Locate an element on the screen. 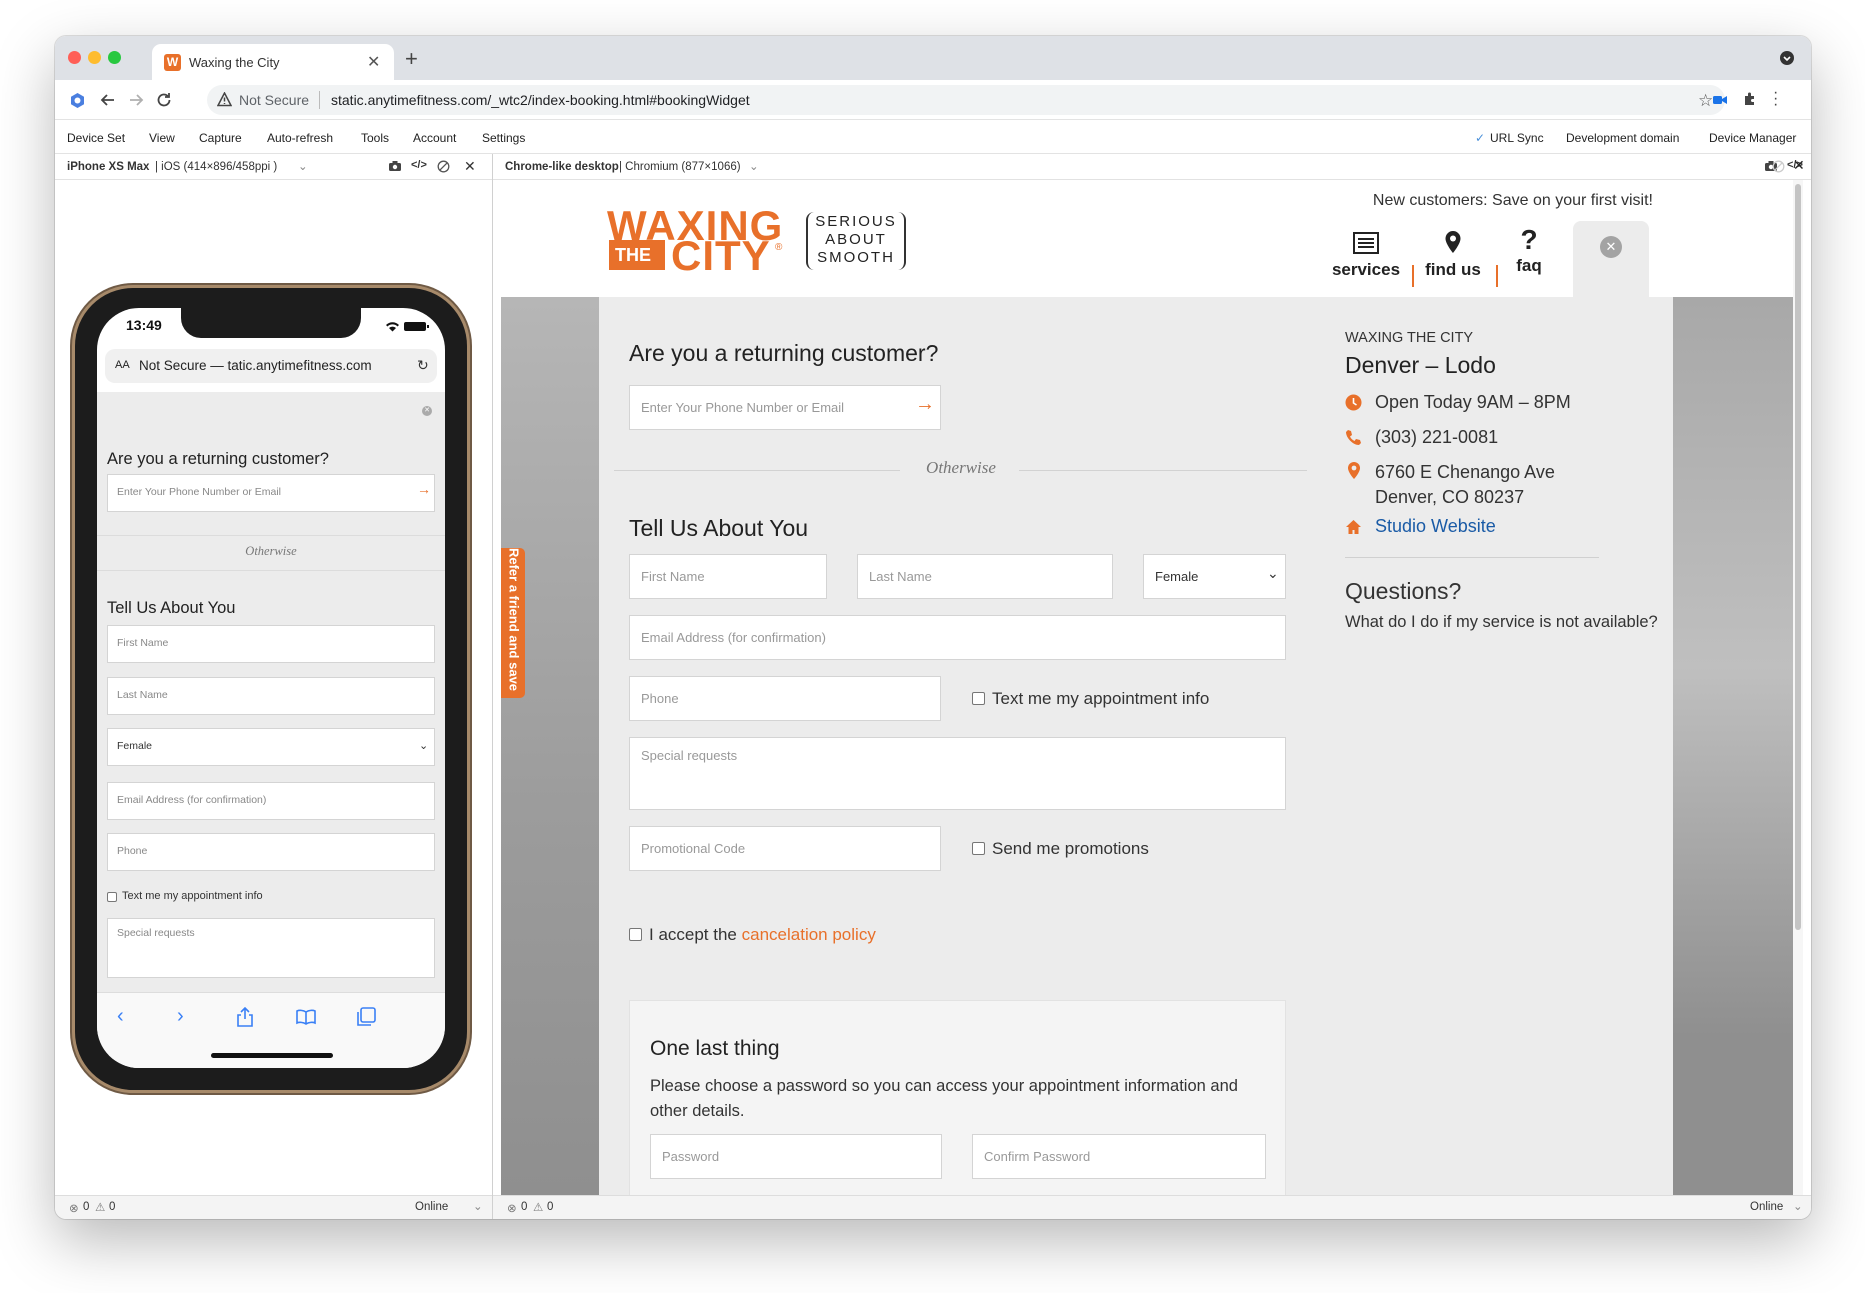 This screenshot has width=1865, height=1293. pane-splitter is located at coordinates (492, 686).